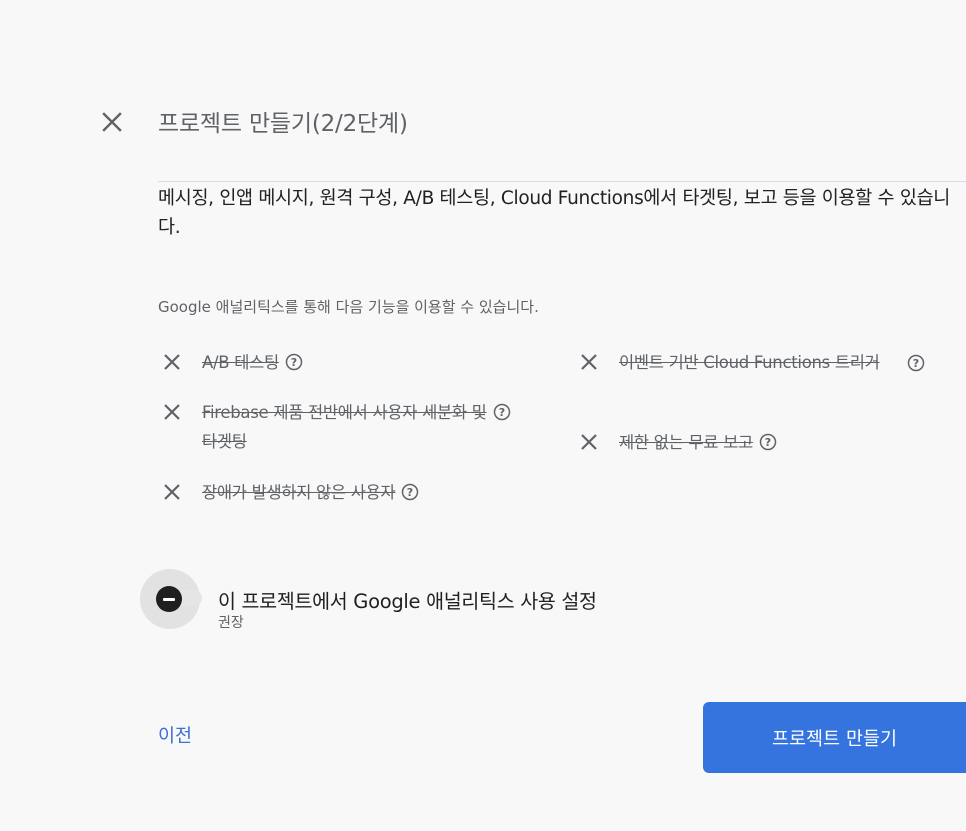 Image resolution: width=966 pixels, height=831 pixels. What do you see at coordinates (283, 124) in the screenshot?
I see `page-title: 프로젝트 만들기(2/2단계)` at bounding box center [283, 124].